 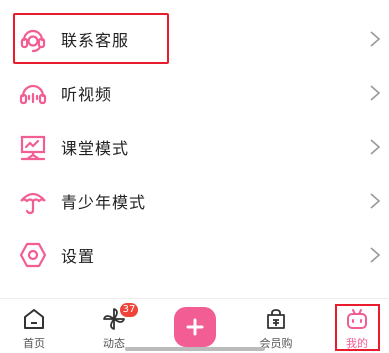 What do you see at coordinates (114, 326) in the screenshot?
I see `tab-dynamic: 37 动态` at bounding box center [114, 326].